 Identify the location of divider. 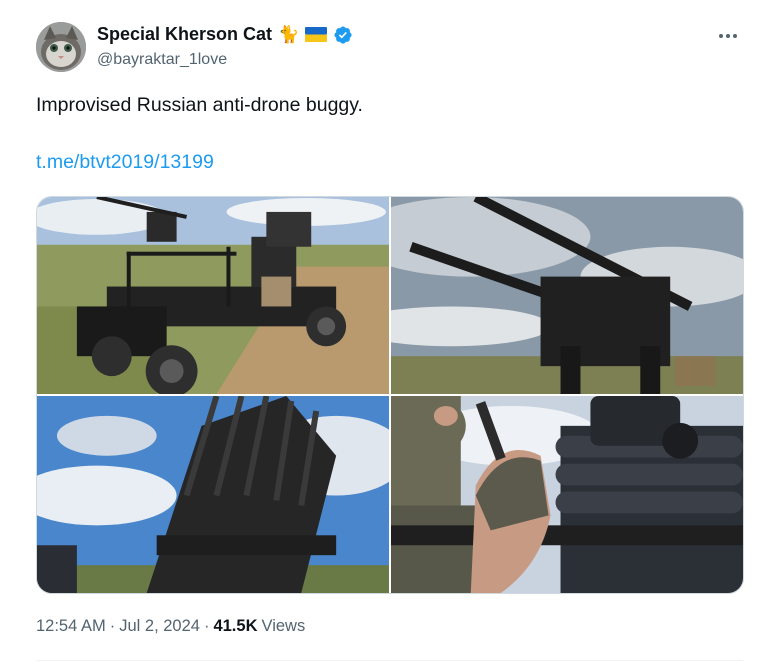
(389, 660).